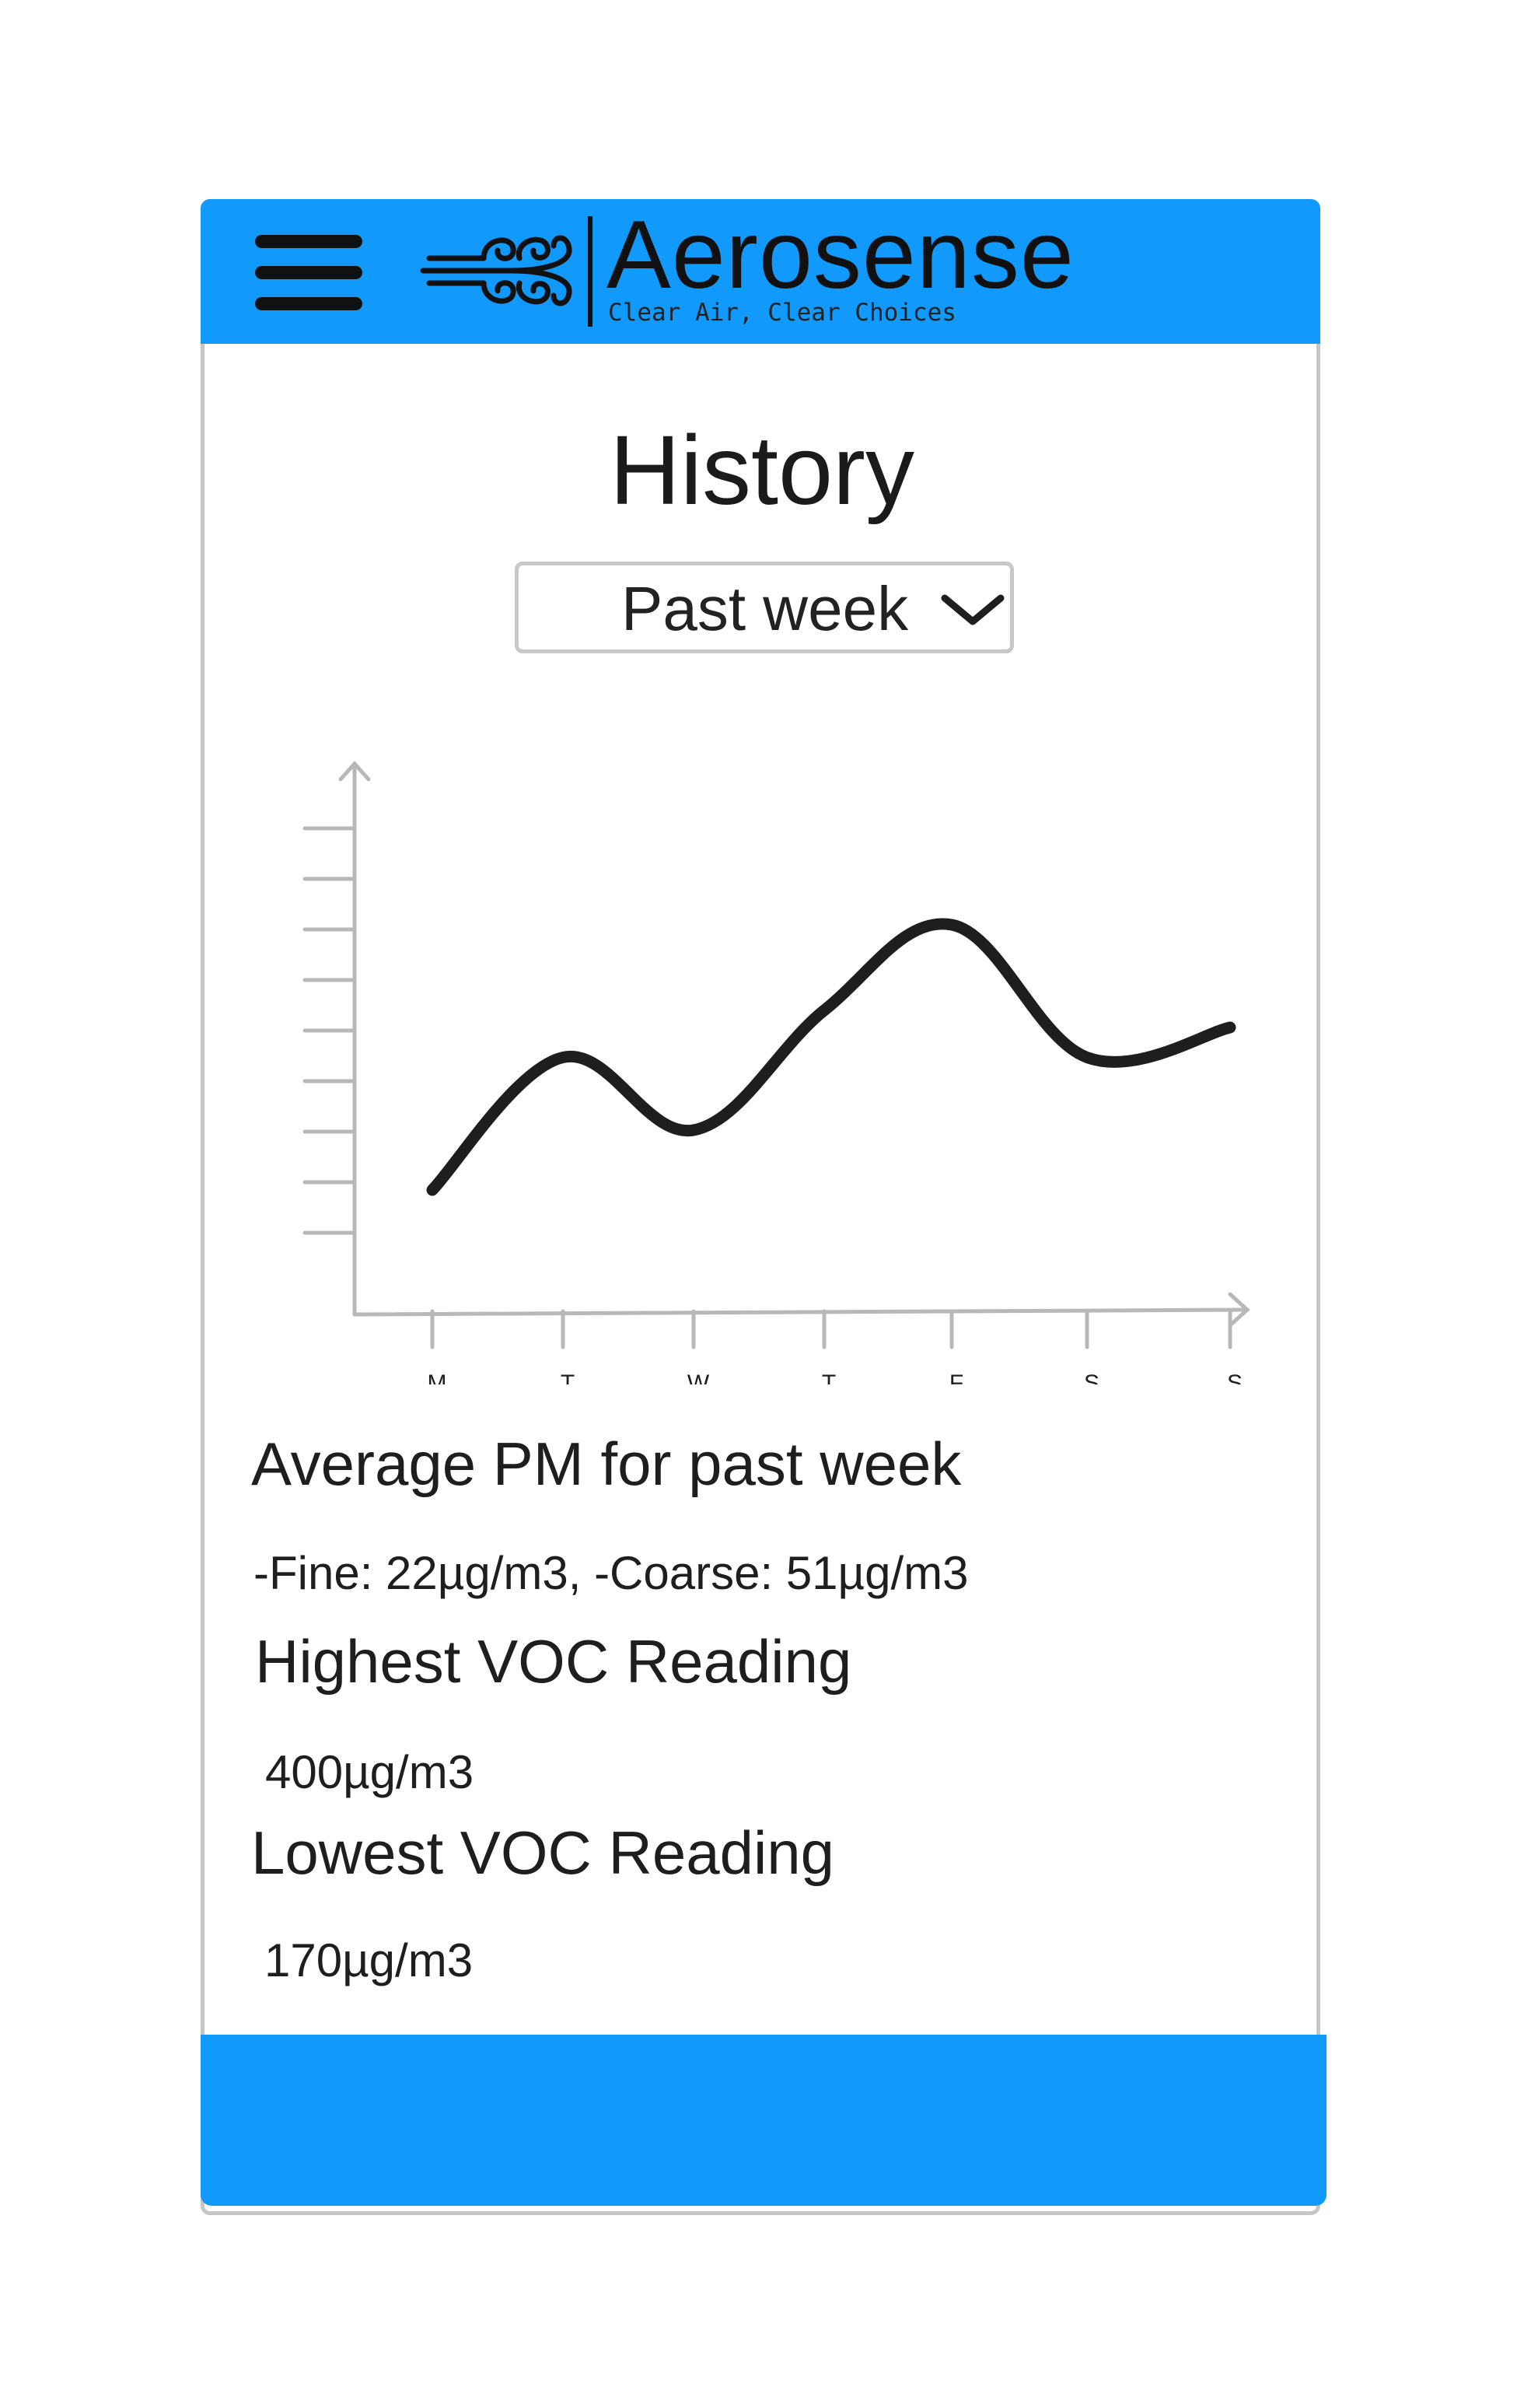 This screenshot has height=2408, width=1524. Describe the element at coordinates (496, 271) in the screenshot. I see `wind-swirl-icon` at that location.